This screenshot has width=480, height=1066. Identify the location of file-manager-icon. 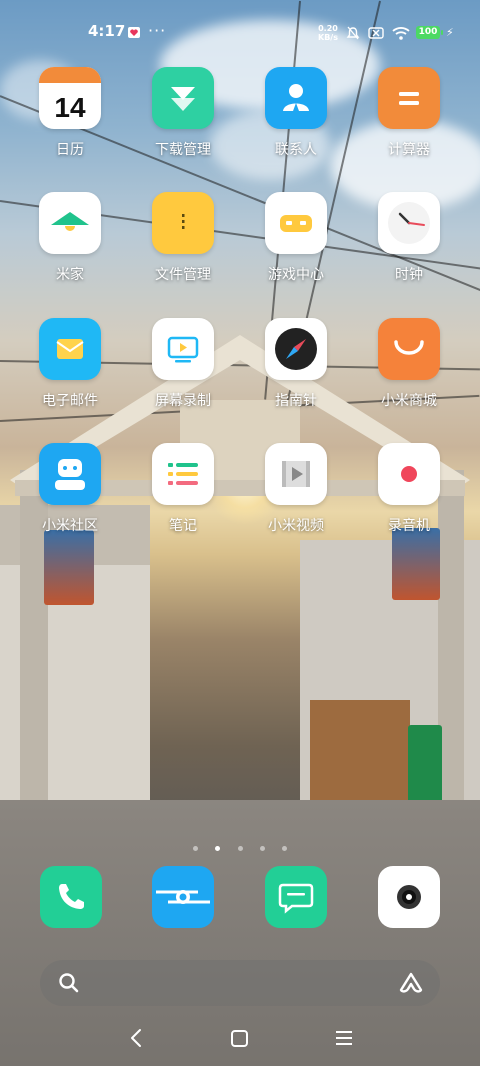
(183, 223).